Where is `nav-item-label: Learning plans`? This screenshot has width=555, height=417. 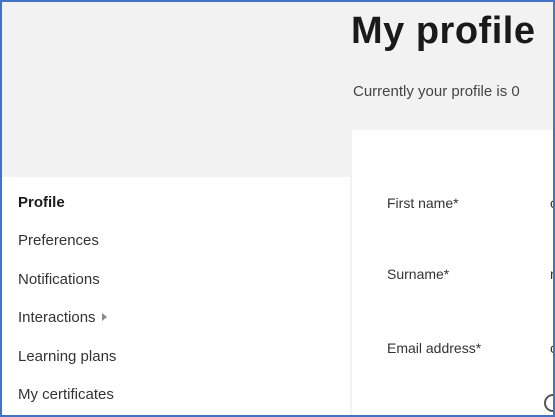
nav-item-label: Learning plans is located at coordinates (67, 356).